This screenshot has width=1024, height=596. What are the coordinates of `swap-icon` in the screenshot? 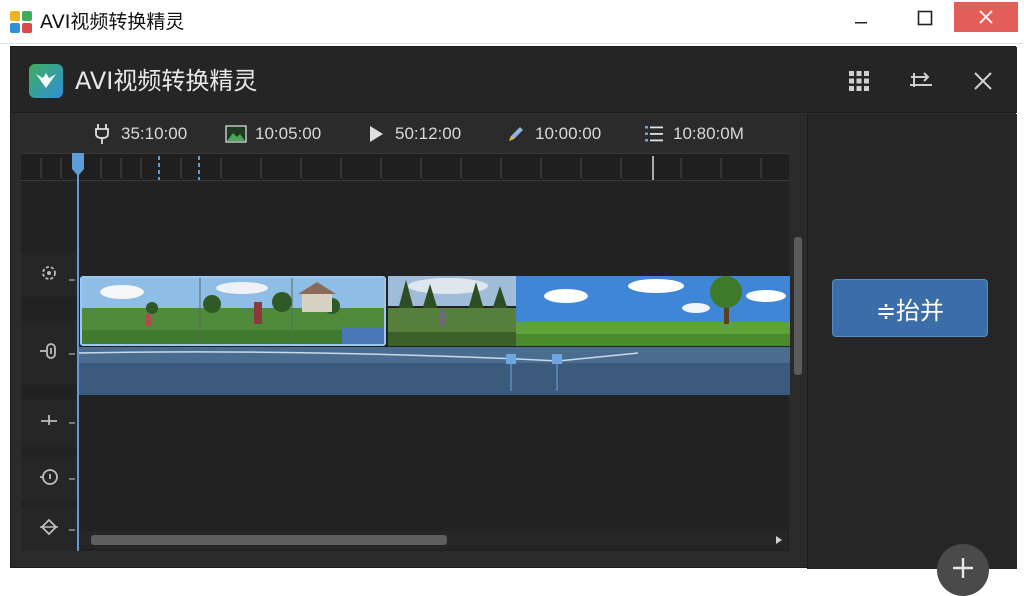 It's located at (921, 81).